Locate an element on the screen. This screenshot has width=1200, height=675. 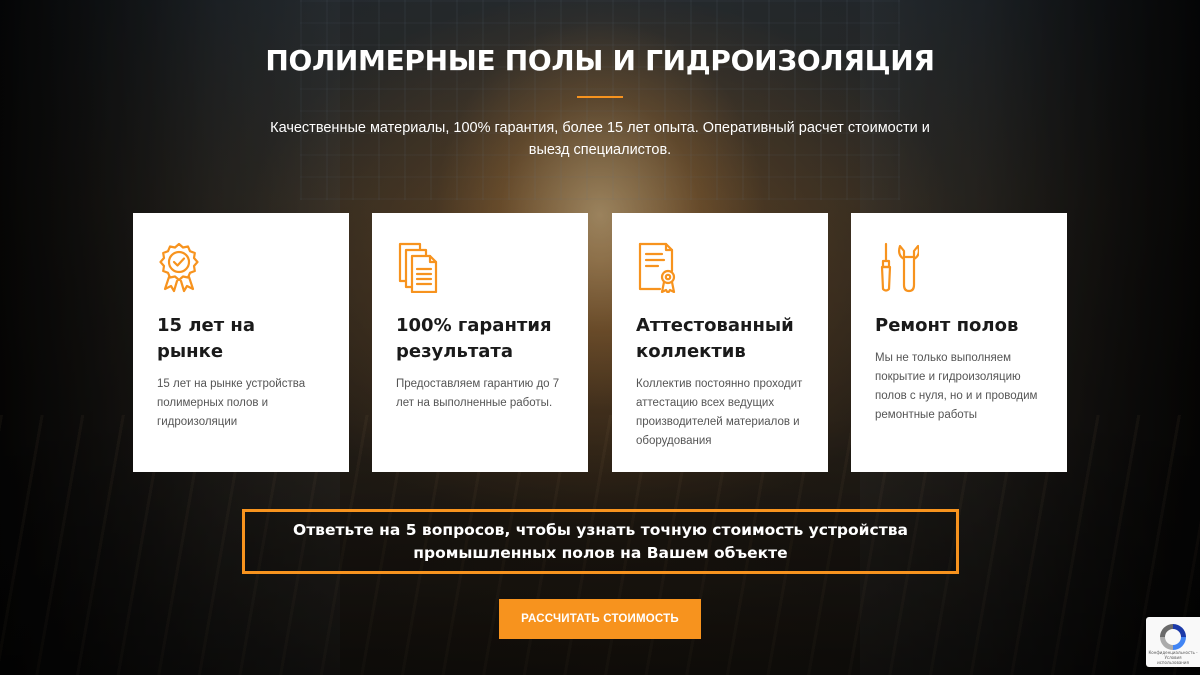
certificate-icon is located at coordinates (658, 267).